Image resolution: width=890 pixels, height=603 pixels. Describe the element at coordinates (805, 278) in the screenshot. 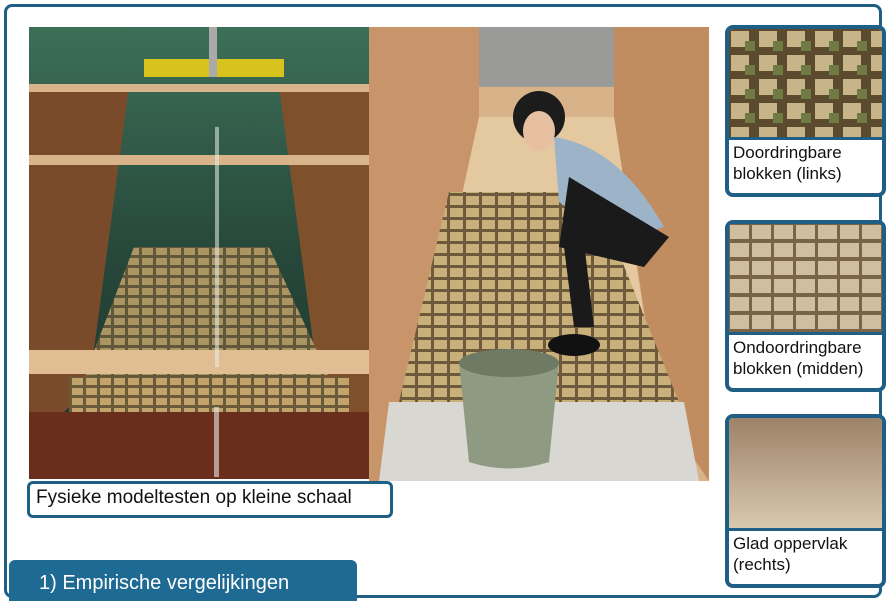

I see `impermeable-blocks-image` at that location.